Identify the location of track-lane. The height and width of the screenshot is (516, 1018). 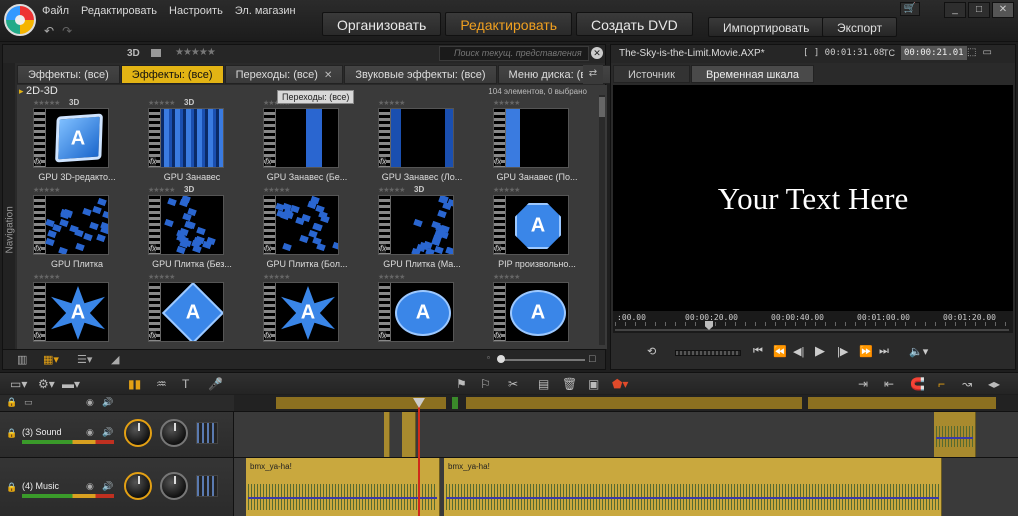
(626, 434).